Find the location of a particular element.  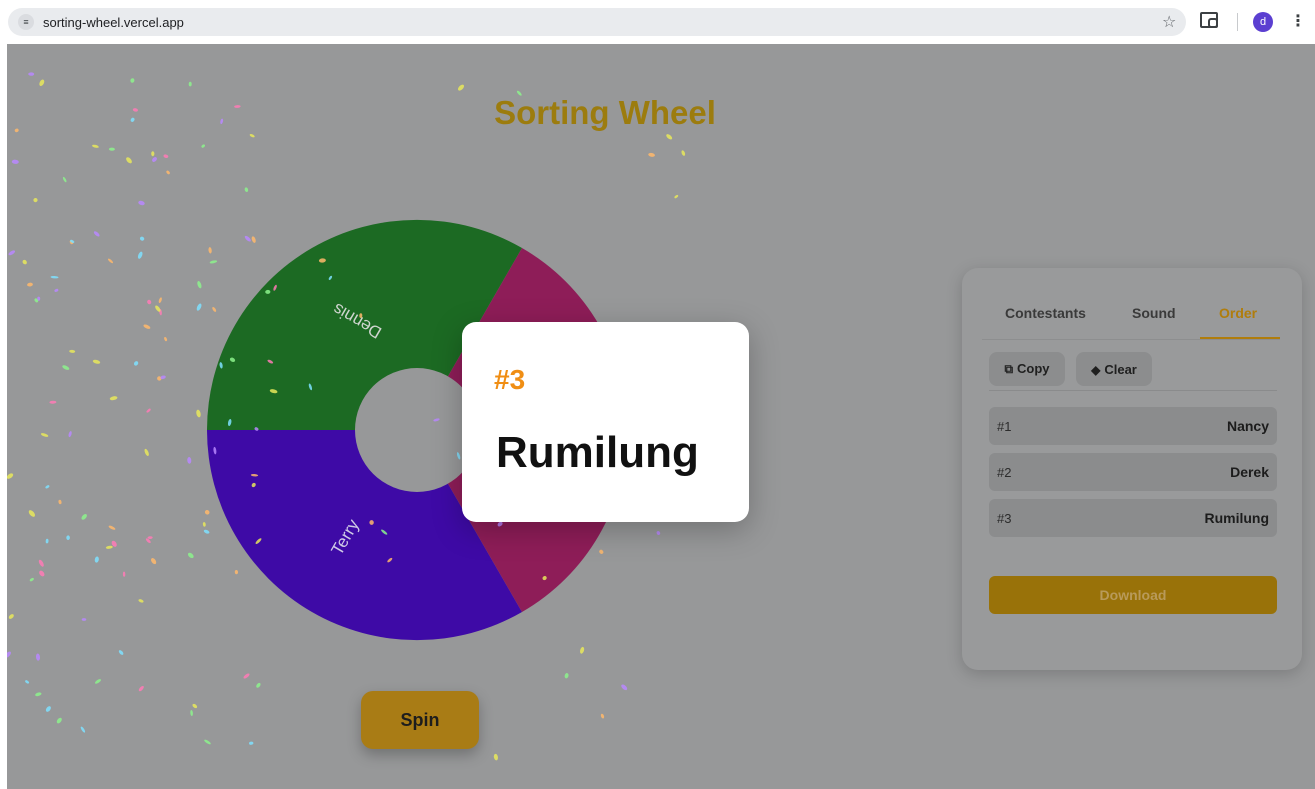

kebab-menu-icon: ⋮ is located at coordinates (1298, 21).